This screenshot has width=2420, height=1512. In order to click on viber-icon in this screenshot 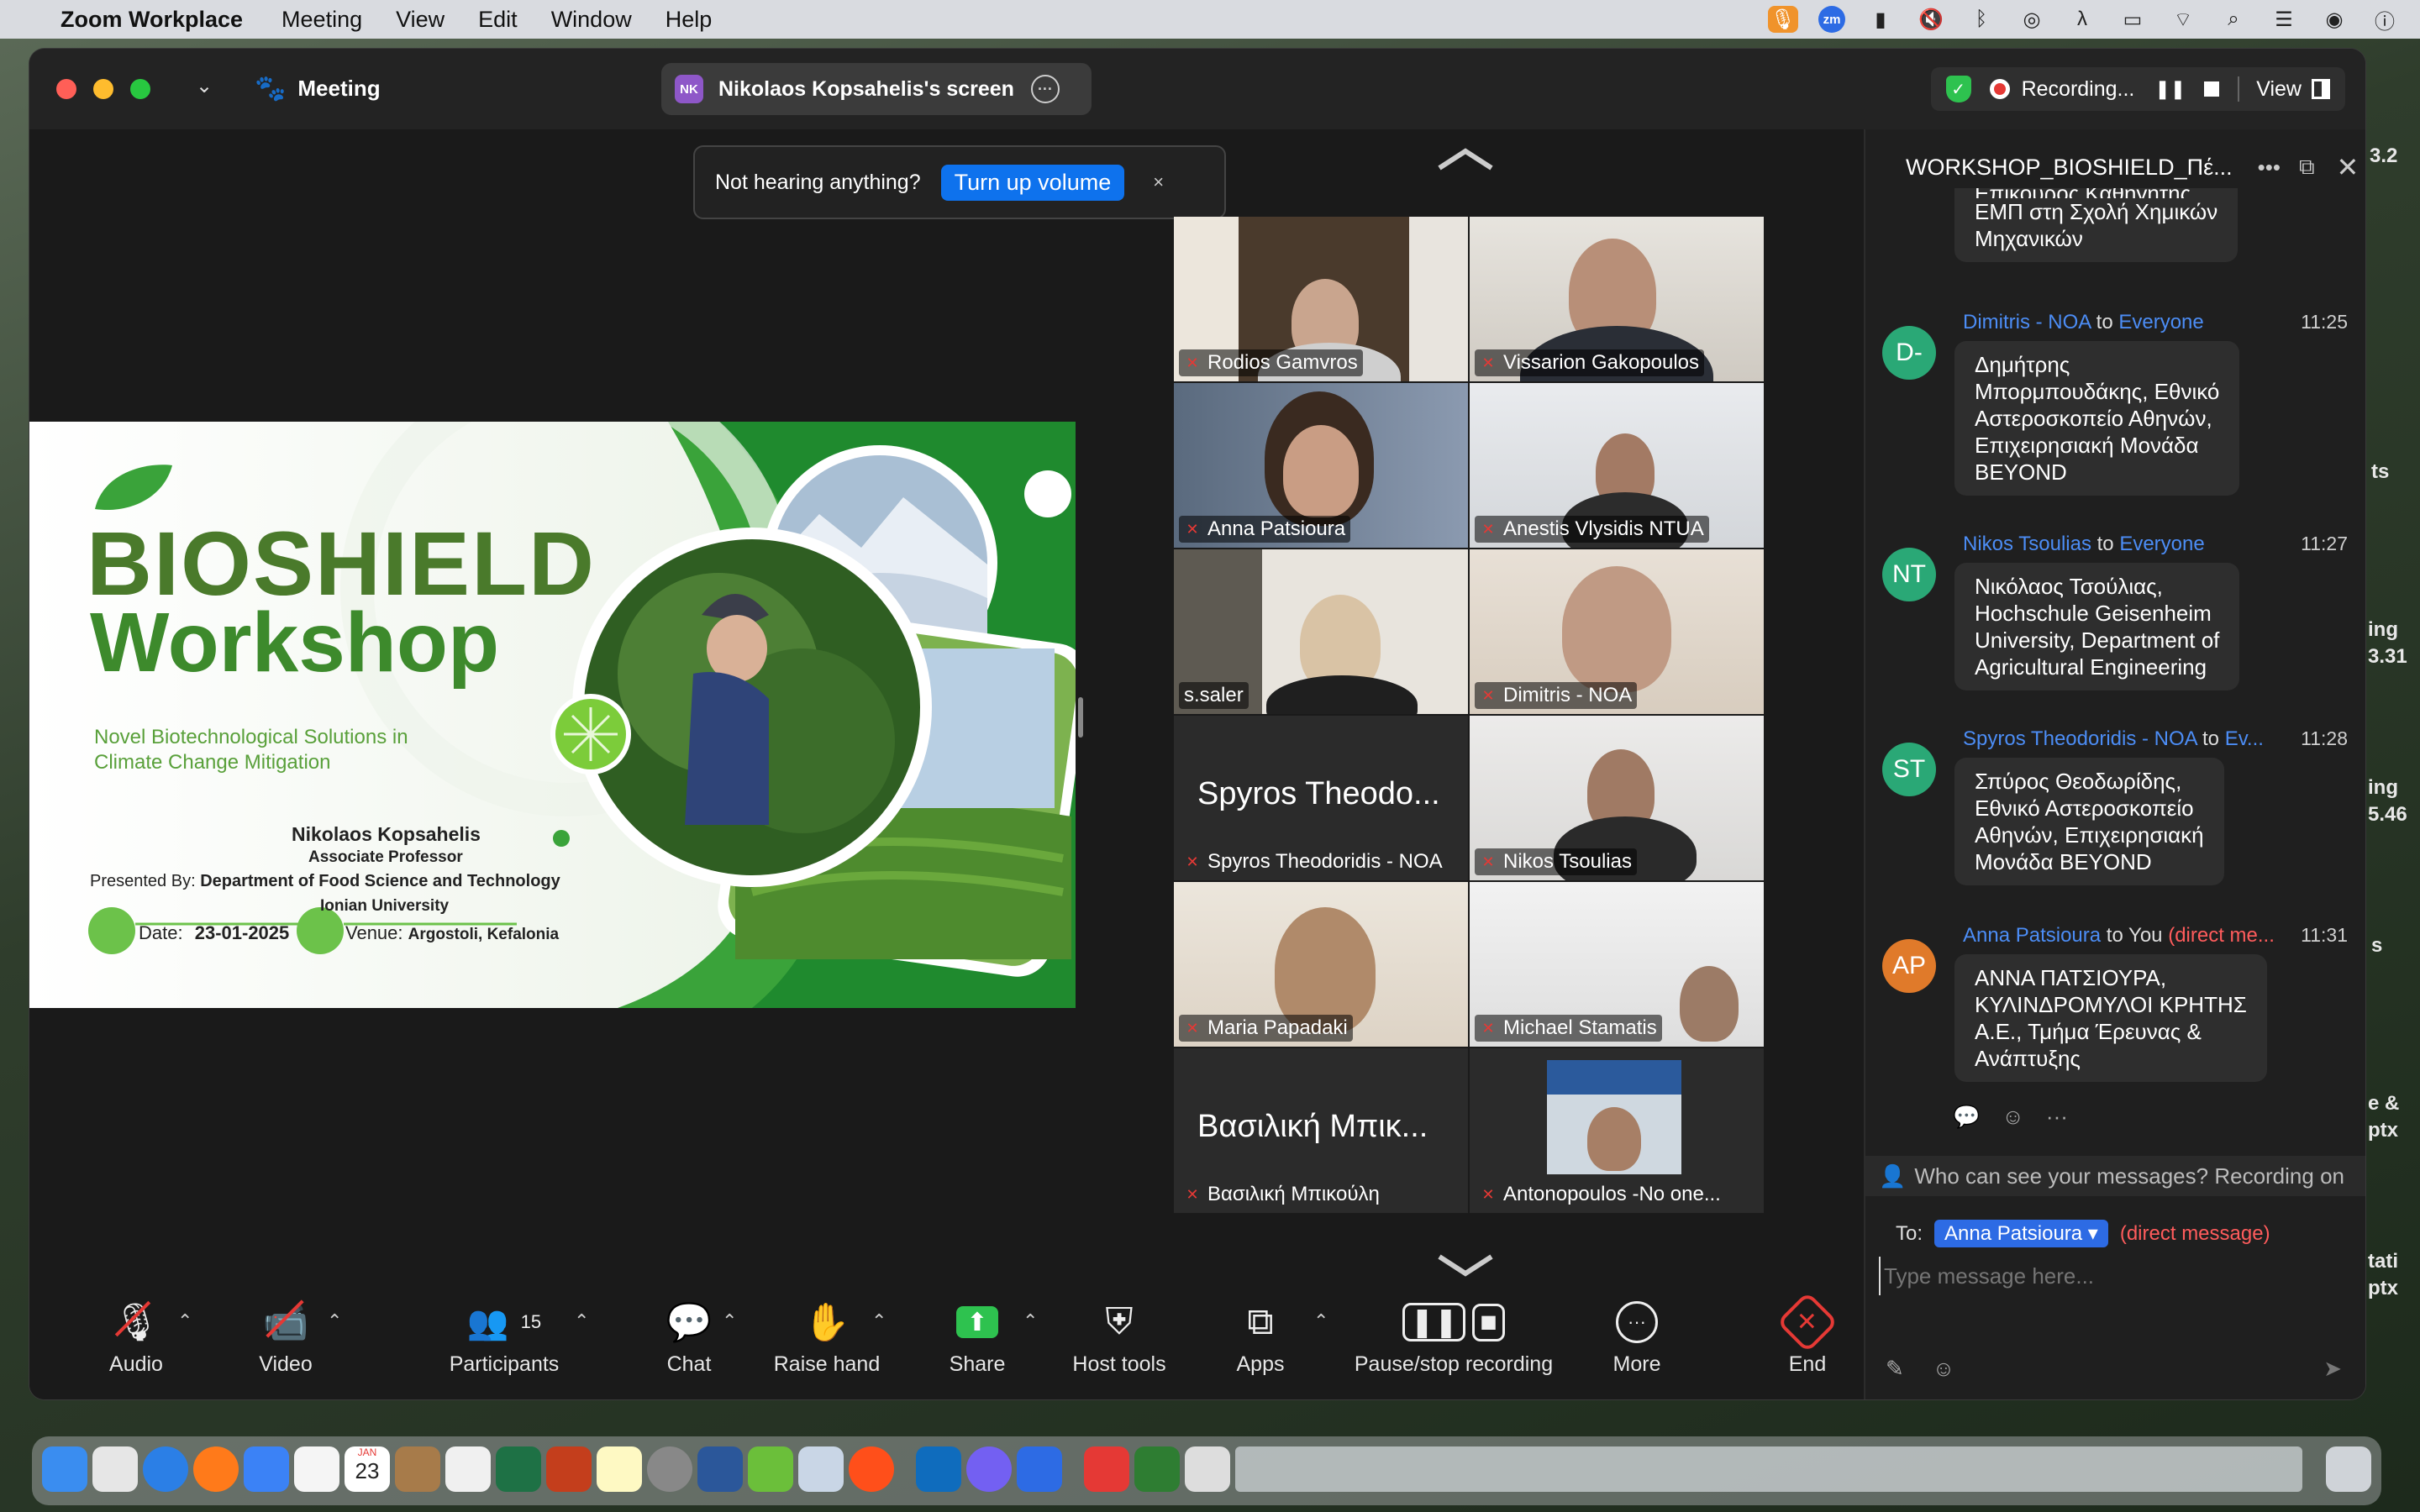, I will do `click(989, 1469)`.